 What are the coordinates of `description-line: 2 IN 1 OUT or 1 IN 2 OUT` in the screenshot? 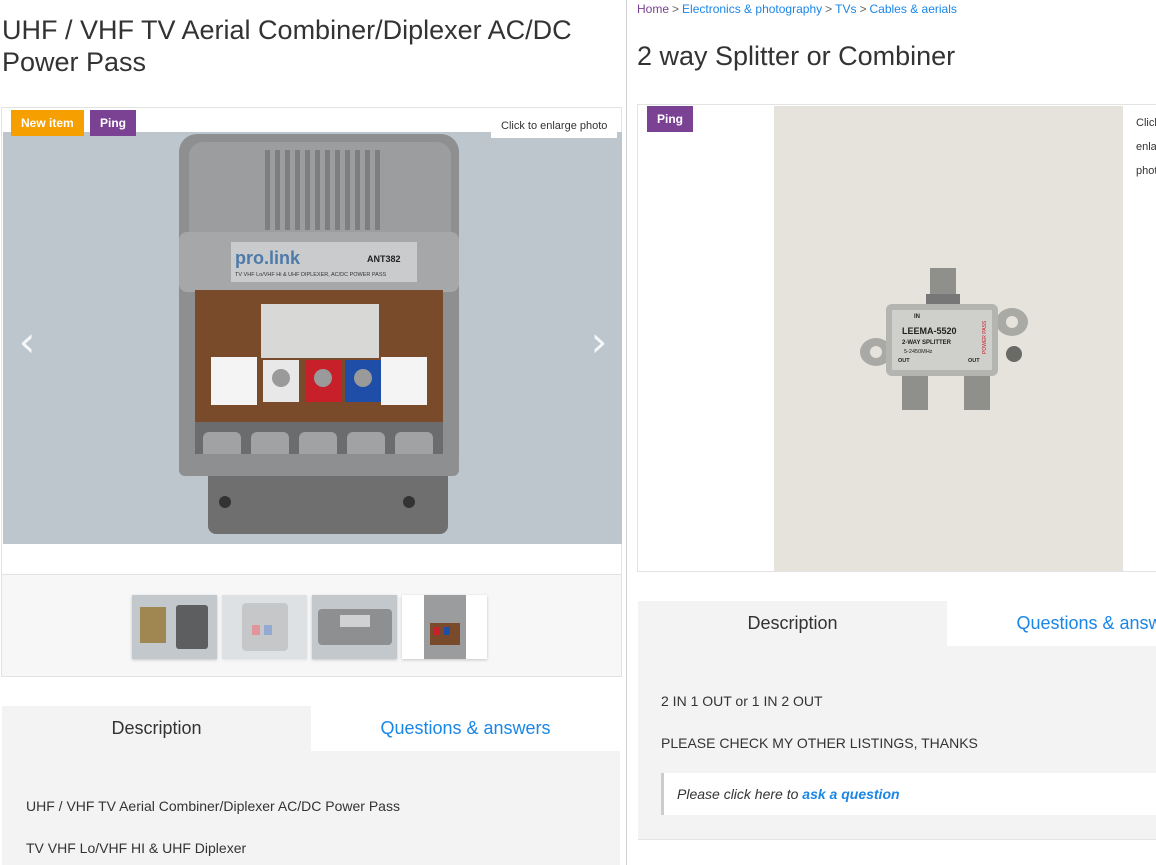 It's located at (742, 701).